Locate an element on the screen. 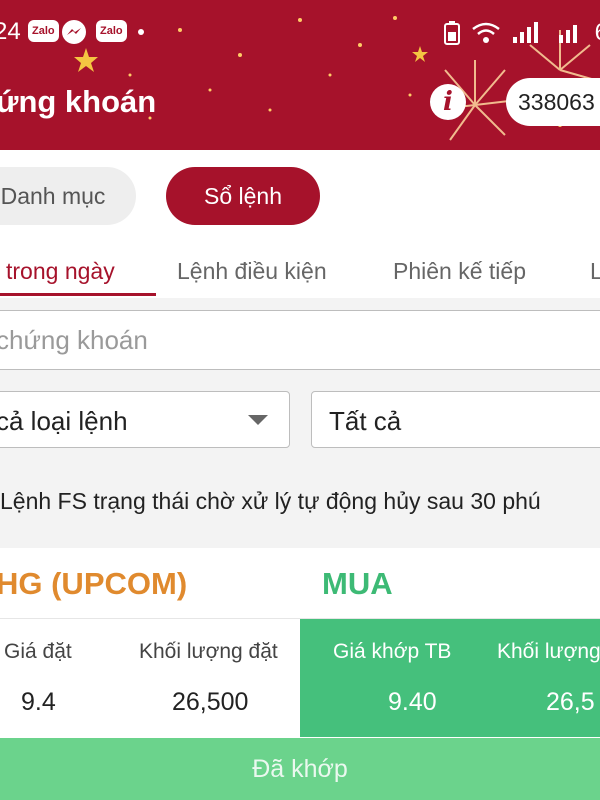  status-icons: 6 is located at coordinates (521, 33).